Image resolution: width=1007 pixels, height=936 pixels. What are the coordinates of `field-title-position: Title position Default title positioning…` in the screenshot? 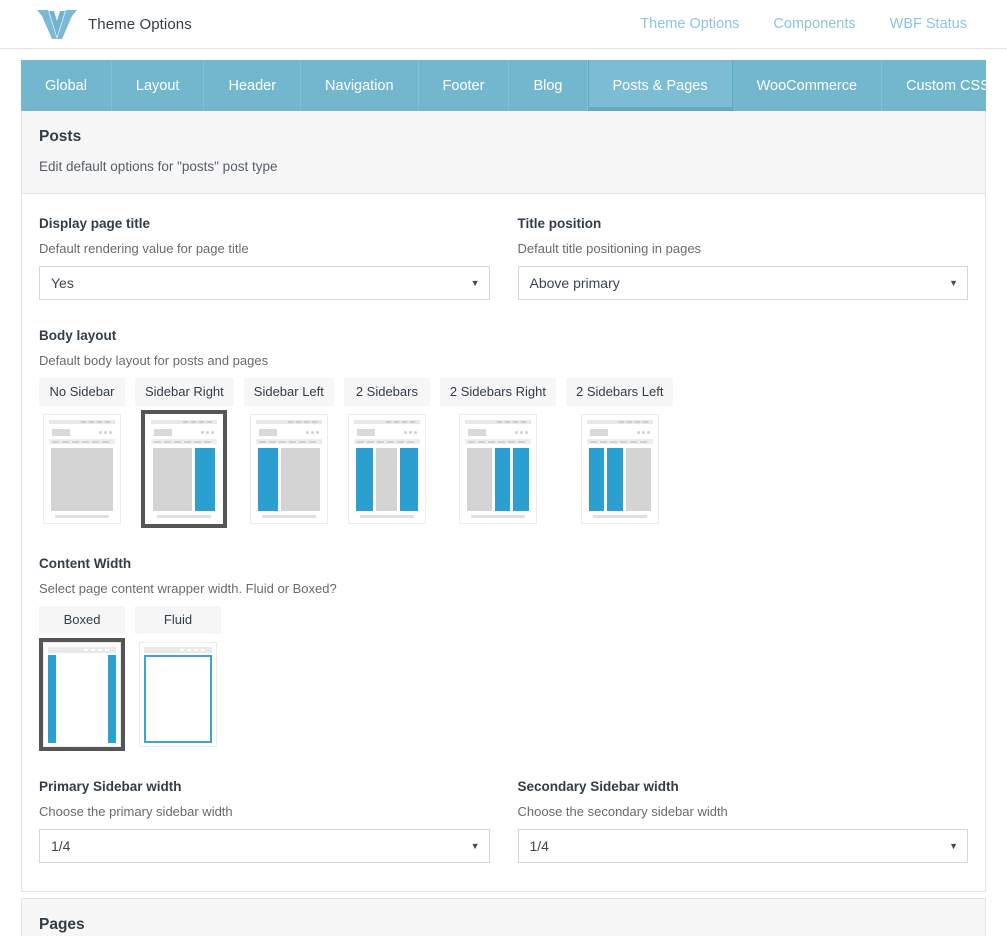 It's located at (742, 258).